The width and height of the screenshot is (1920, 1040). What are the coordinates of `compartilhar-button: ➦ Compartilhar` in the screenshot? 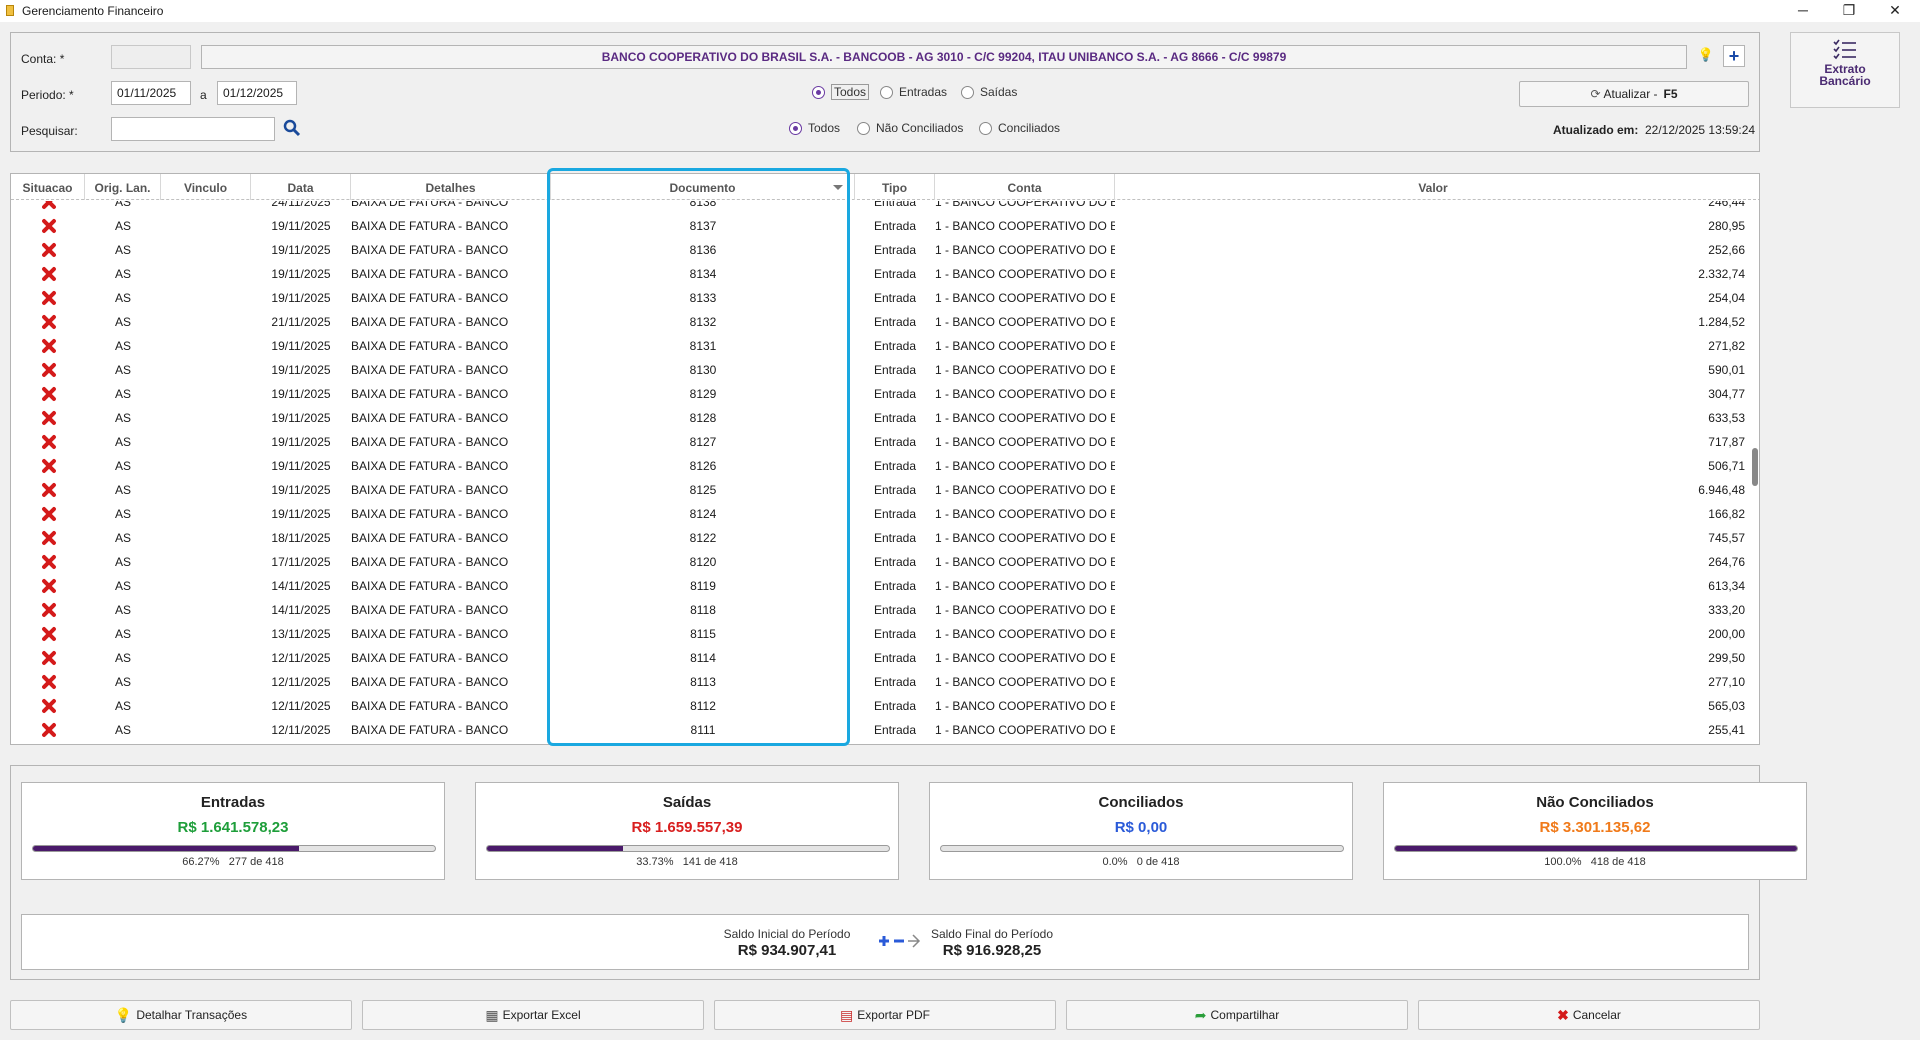 It's located at (1237, 1015).